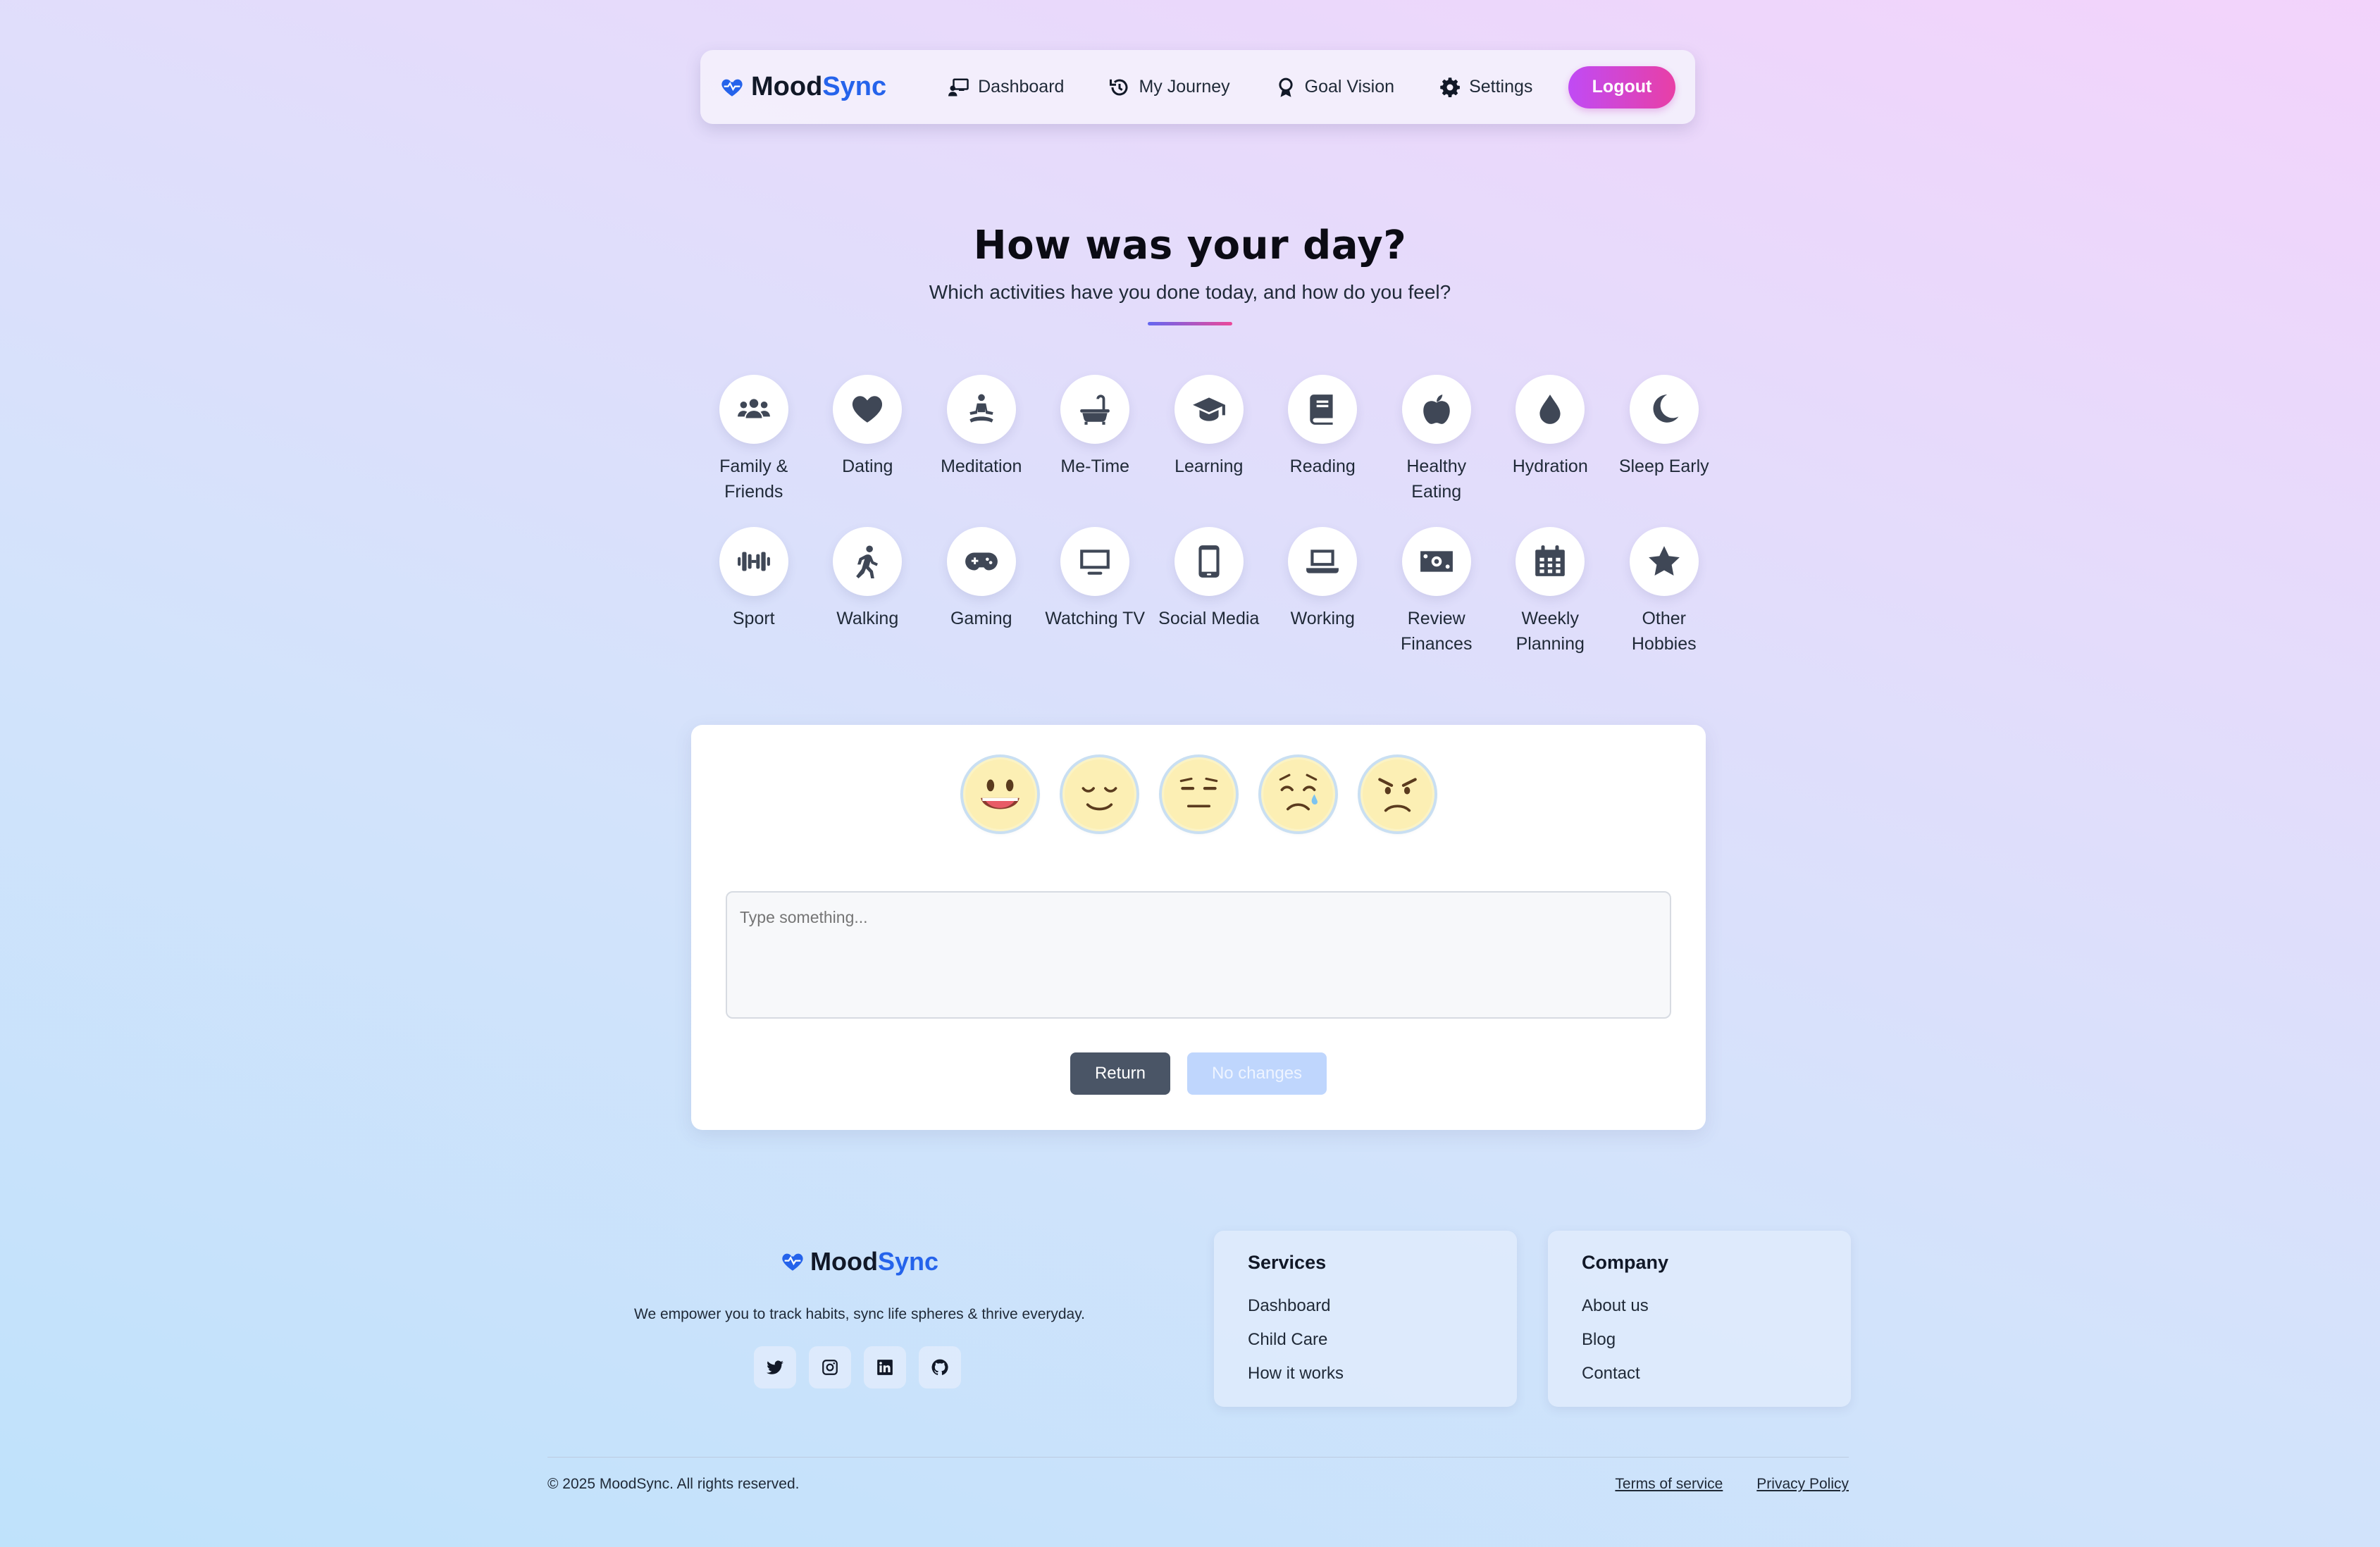 This screenshot has width=2380, height=1547. Describe the element at coordinates (981, 466) in the screenshot. I see `activity-label: Meditation` at that location.